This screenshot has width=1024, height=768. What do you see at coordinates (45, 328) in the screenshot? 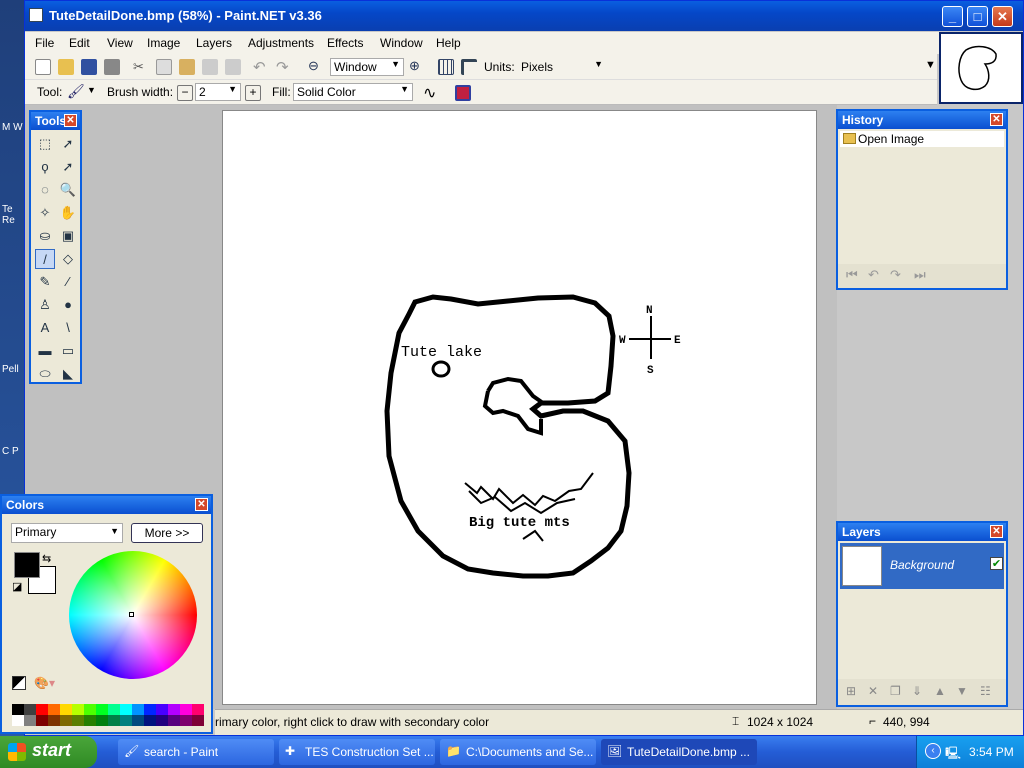
I see `text-icon: A` at bounding box center [45, 328].